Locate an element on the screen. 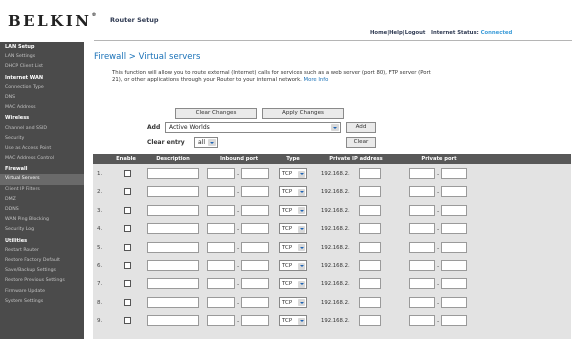 The height and width of the screenshot is (339, 572). add-button: Add is located at coordinates (361, 127).